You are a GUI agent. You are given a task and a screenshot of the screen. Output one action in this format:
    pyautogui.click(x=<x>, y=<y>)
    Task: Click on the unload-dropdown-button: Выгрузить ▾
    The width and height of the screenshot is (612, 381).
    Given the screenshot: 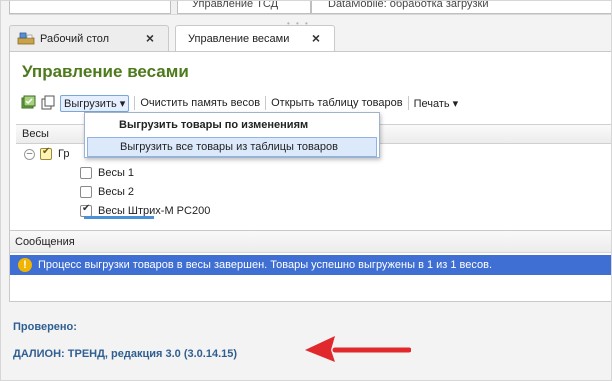 What is the action you would take?
    pyautogui.click(x=95, y=103)
    